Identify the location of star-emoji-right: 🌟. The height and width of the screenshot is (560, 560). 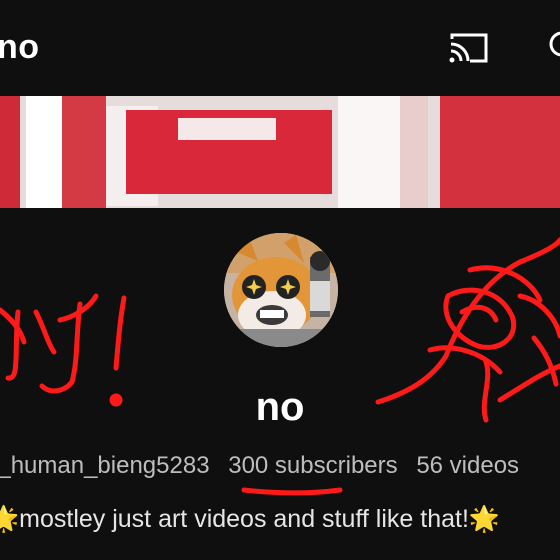
(484, 519).